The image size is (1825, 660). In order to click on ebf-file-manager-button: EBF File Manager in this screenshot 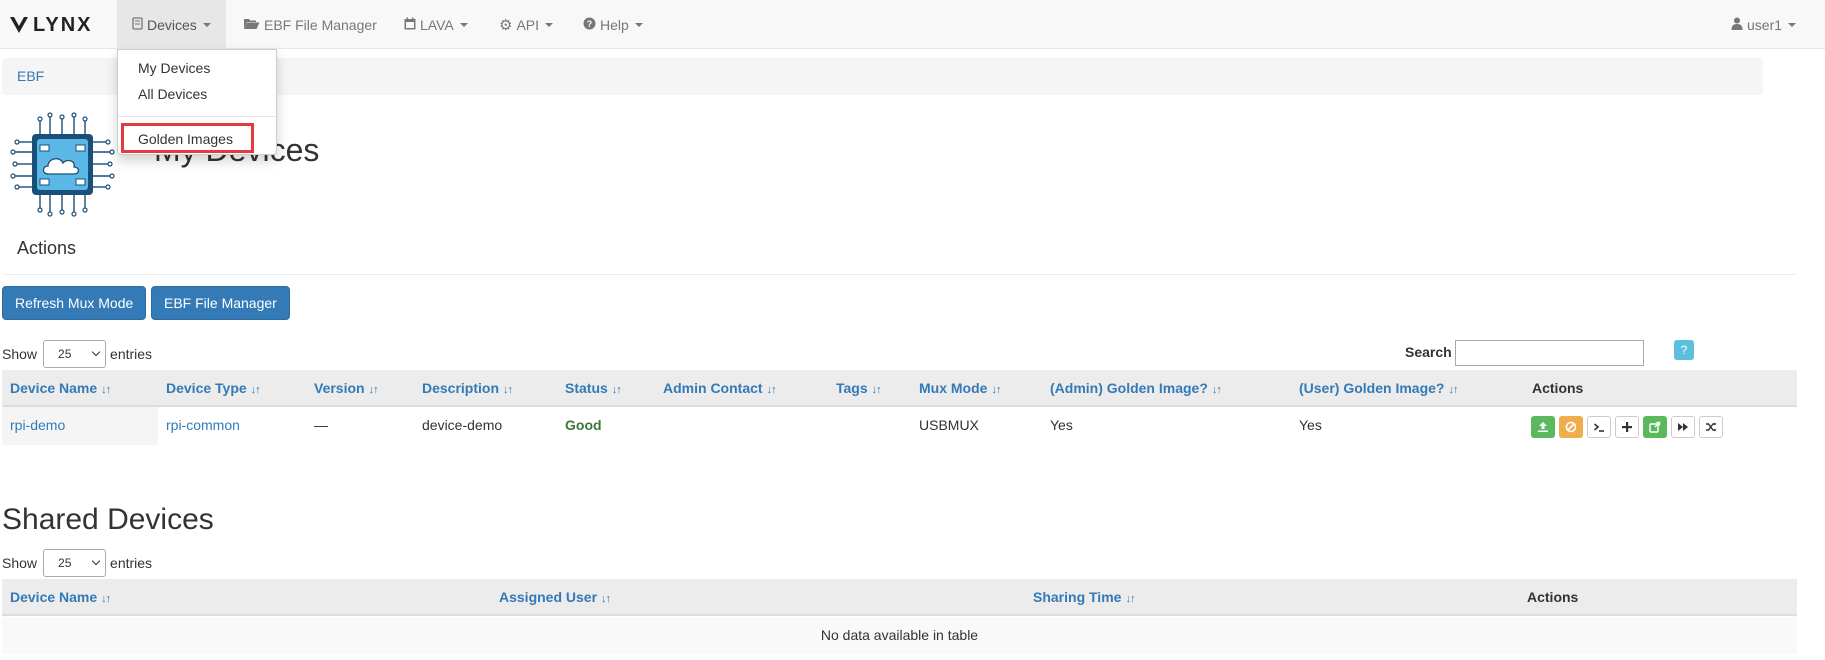, I will do `click(220, 303)`.